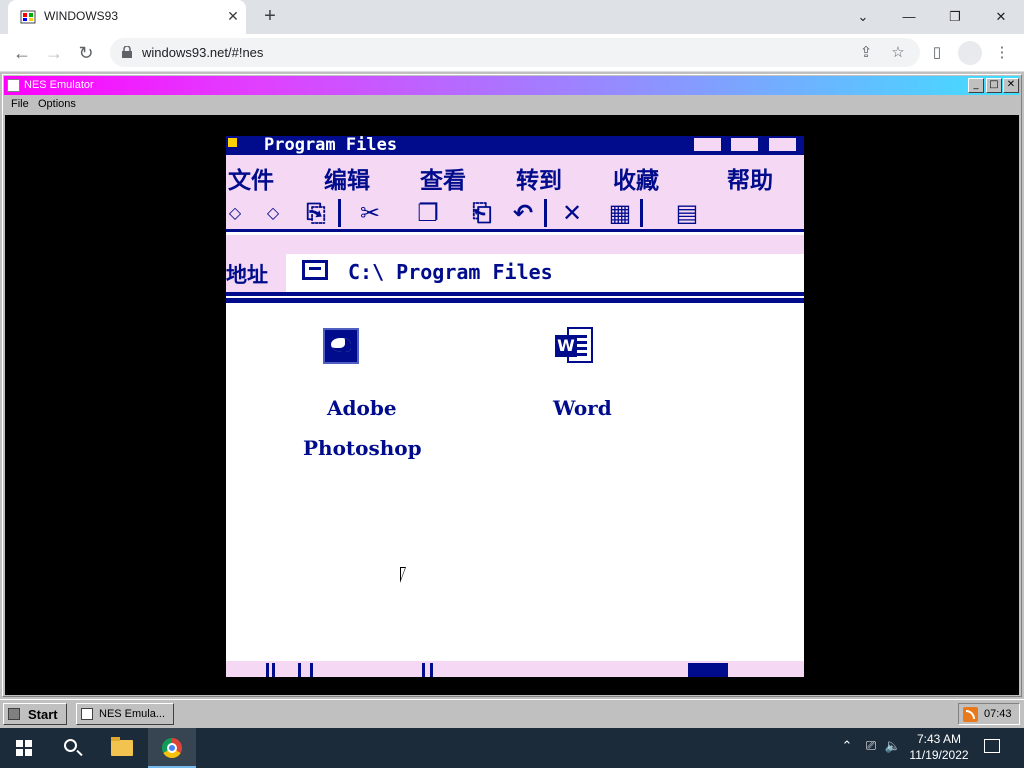 The width and height of the screenshot is (1024, 768). I want to click on tab-close-icon: ✕, so click(233, 16).